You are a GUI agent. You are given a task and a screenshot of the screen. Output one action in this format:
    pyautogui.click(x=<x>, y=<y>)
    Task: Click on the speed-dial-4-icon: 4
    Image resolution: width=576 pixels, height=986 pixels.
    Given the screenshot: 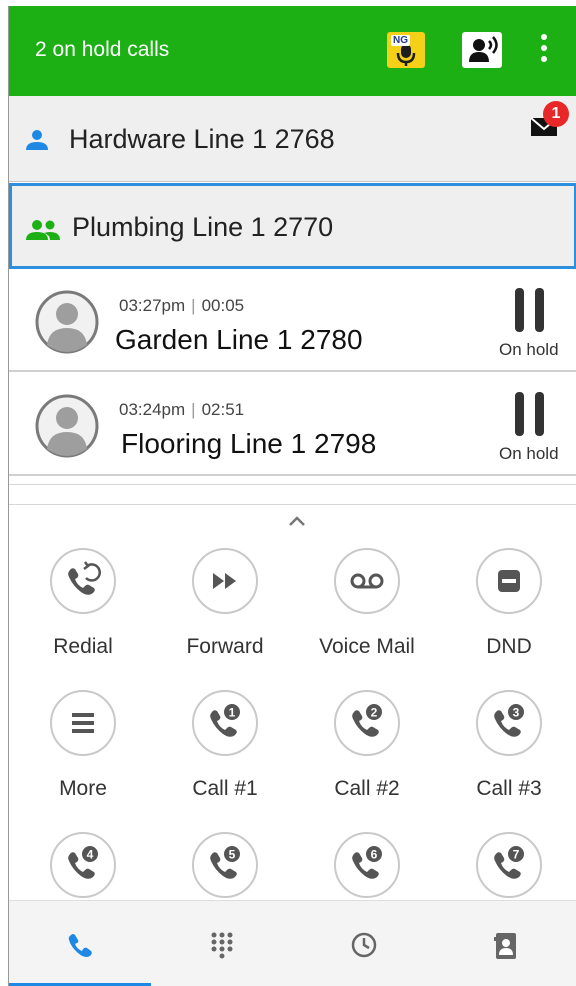 What is the action you would take?
    pyautogui.click(x=83, y=865)
    